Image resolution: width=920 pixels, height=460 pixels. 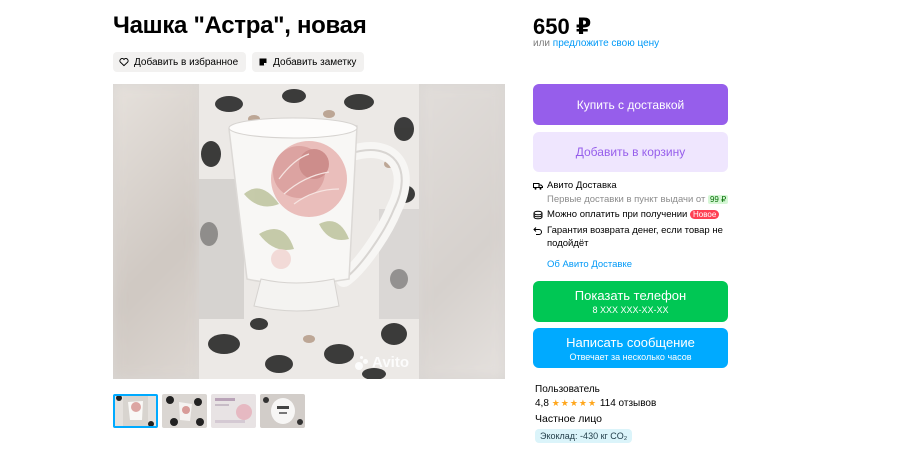 What do you see at coordinates (704, 214) in the screenshot?
I see `new-badge: Новое` at bounding box center [704, 214].